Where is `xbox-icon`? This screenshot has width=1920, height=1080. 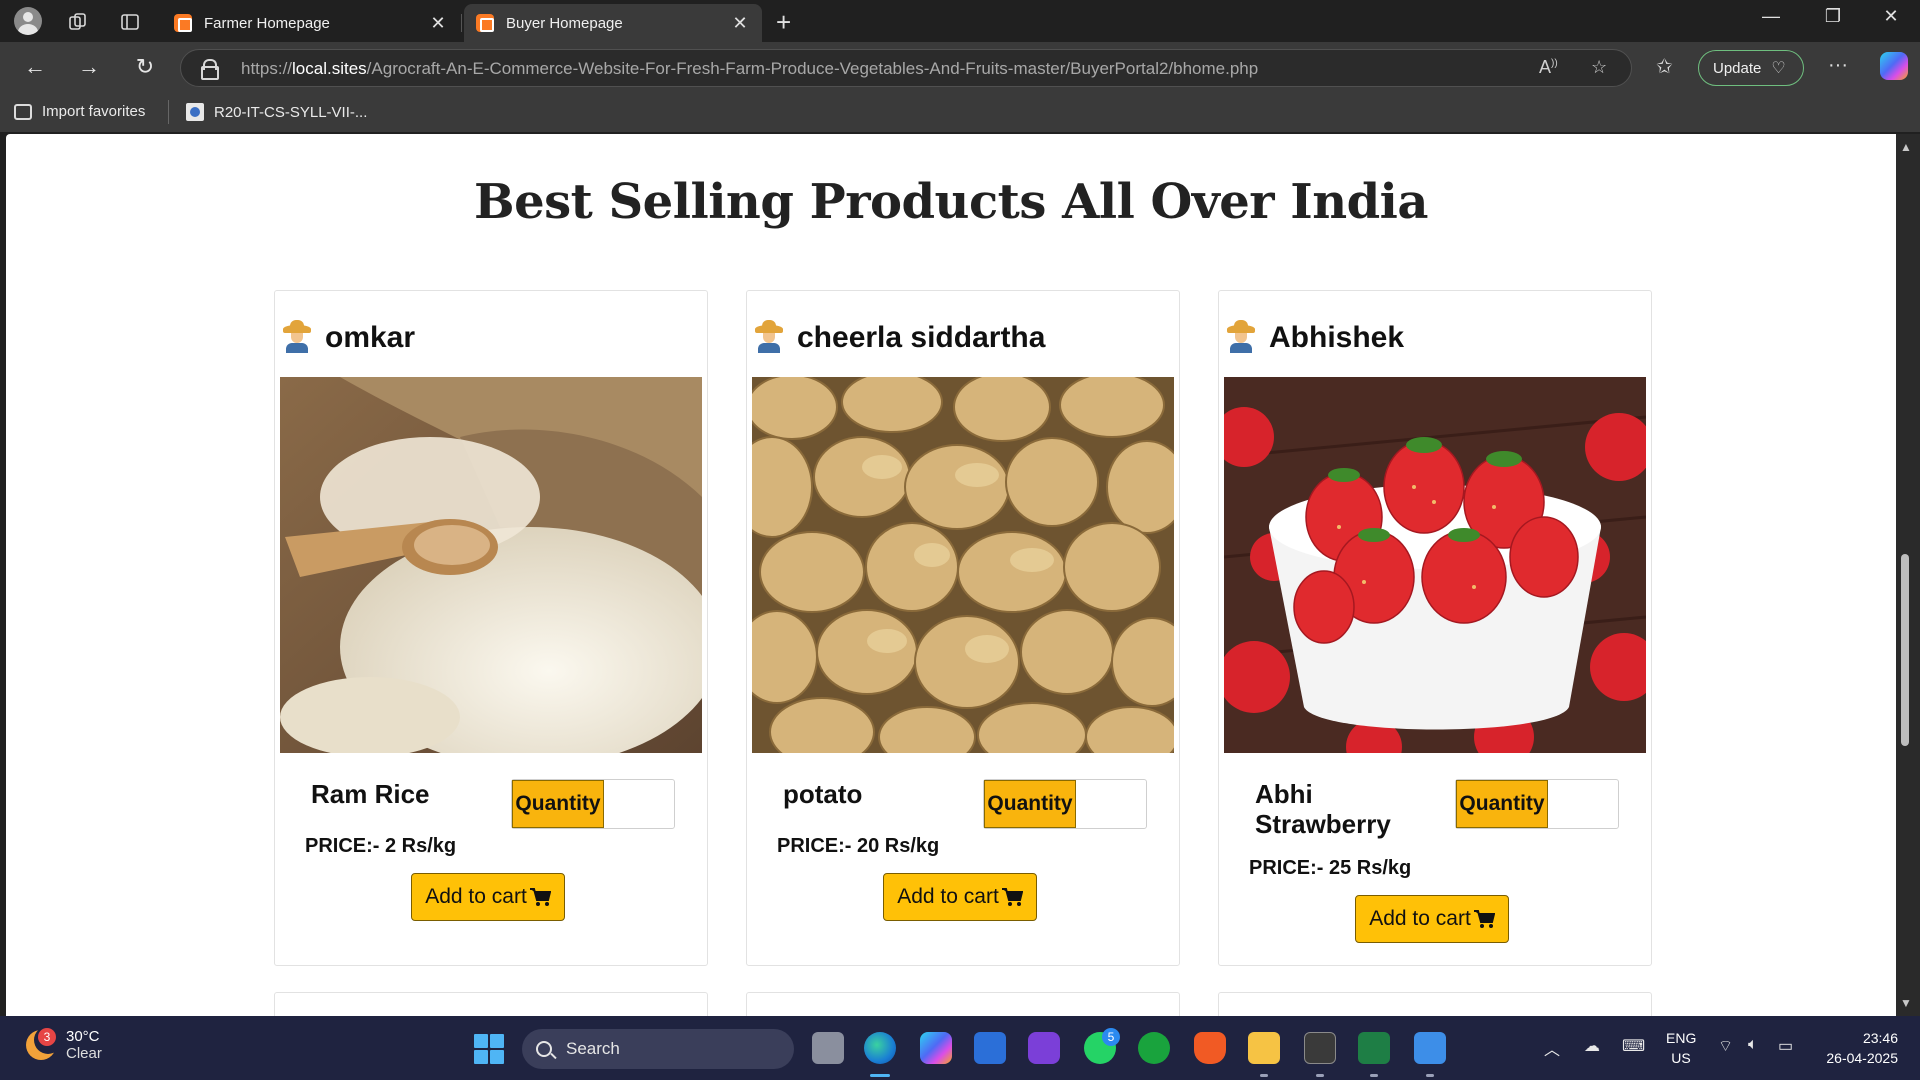 xbox-icon is located at coordinates (1154, 1048).